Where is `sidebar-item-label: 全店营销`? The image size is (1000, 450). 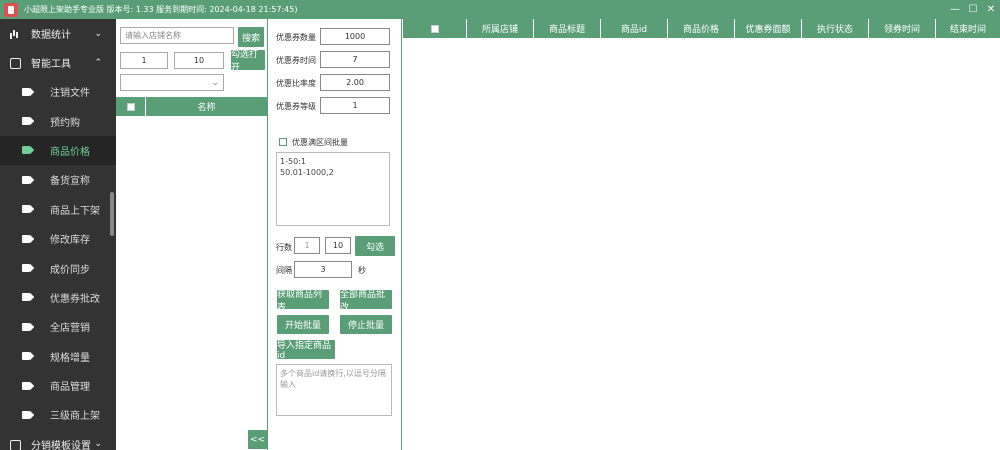
sidebar-item-label: 全店营销 is located at coordinates (70, 329).